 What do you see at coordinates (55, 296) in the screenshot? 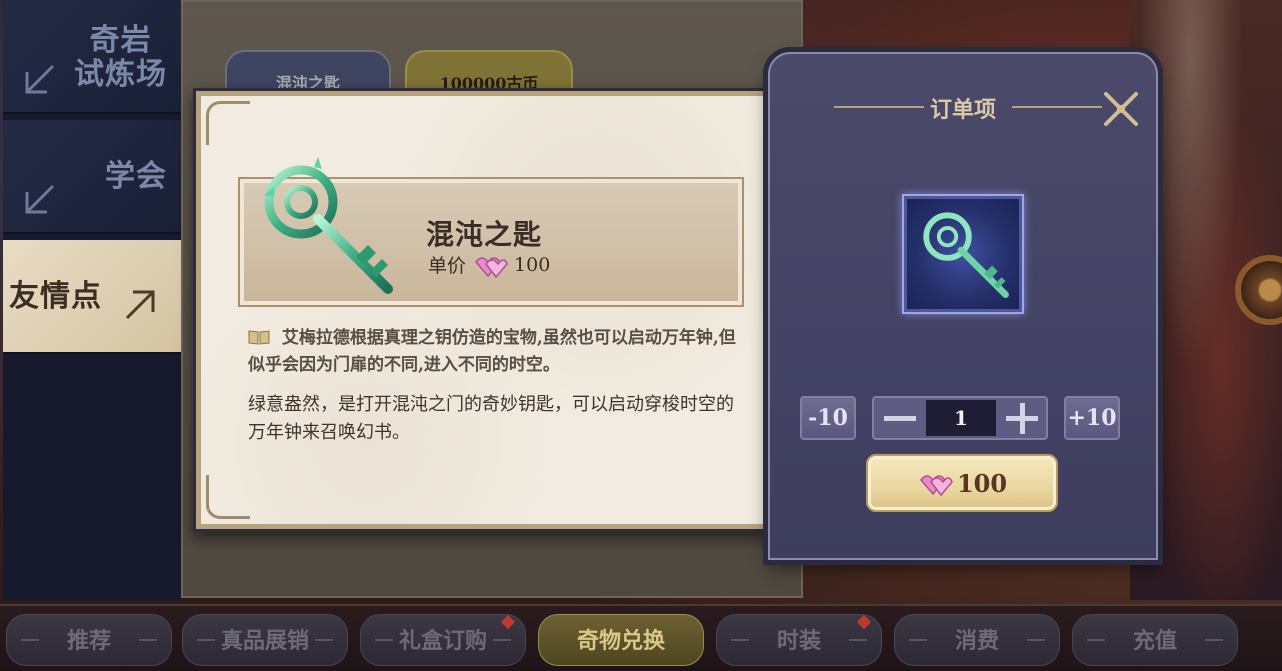
I see `nav-item-label: 友情点` at bounding box center [55, 296].